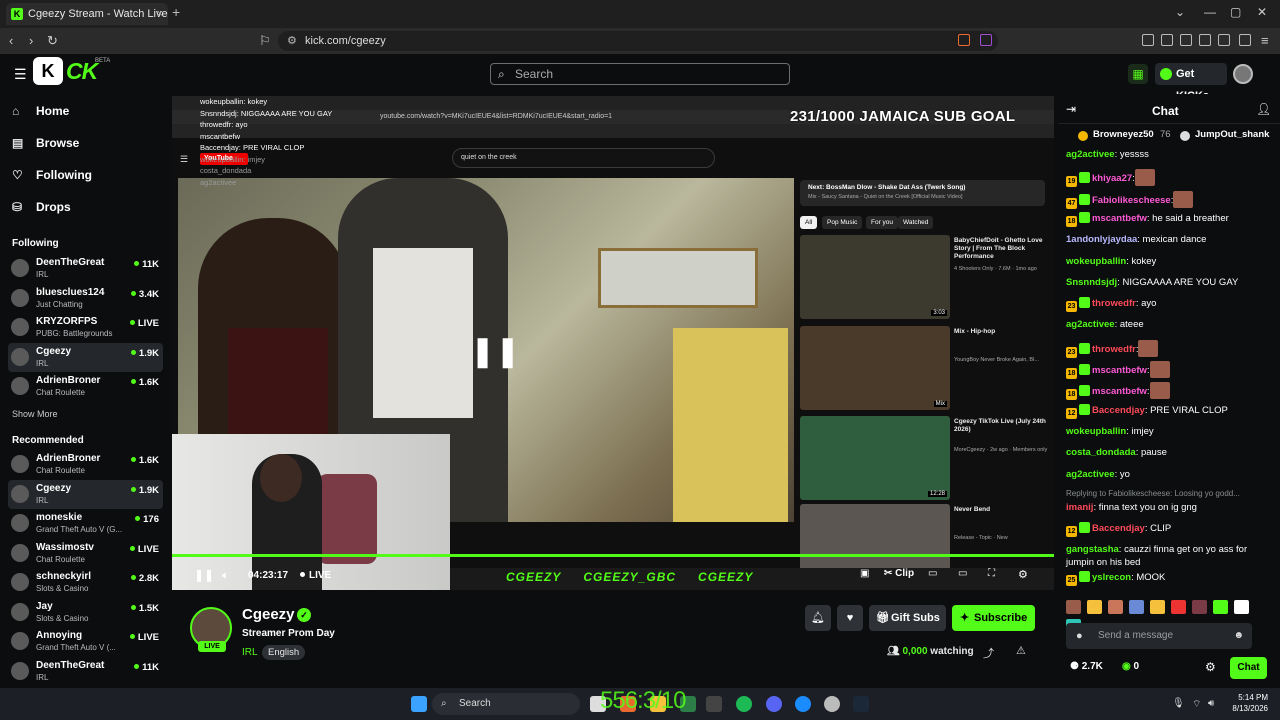 The width and height of the screenshot is (1280, 720). I want to click on chat-message: 12 Baccendjay: PRE VIRAL CLOP, so click(1170, 411).